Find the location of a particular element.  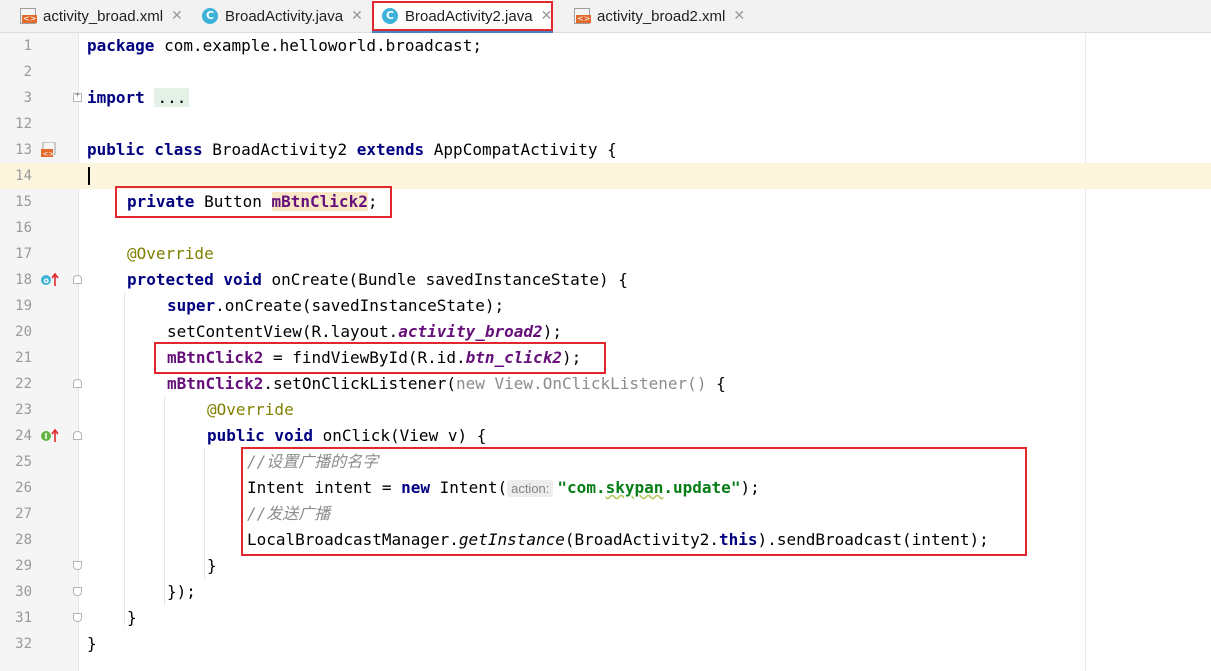

line-number: 12 is located at coordinates (23, 124).